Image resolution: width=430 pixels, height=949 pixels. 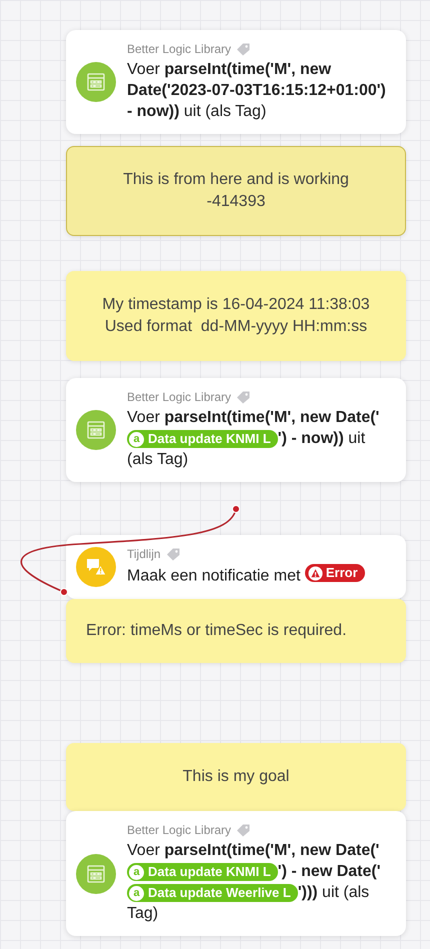 I want to click on card-category: Tijdlijn, so click(x=144, y=554).